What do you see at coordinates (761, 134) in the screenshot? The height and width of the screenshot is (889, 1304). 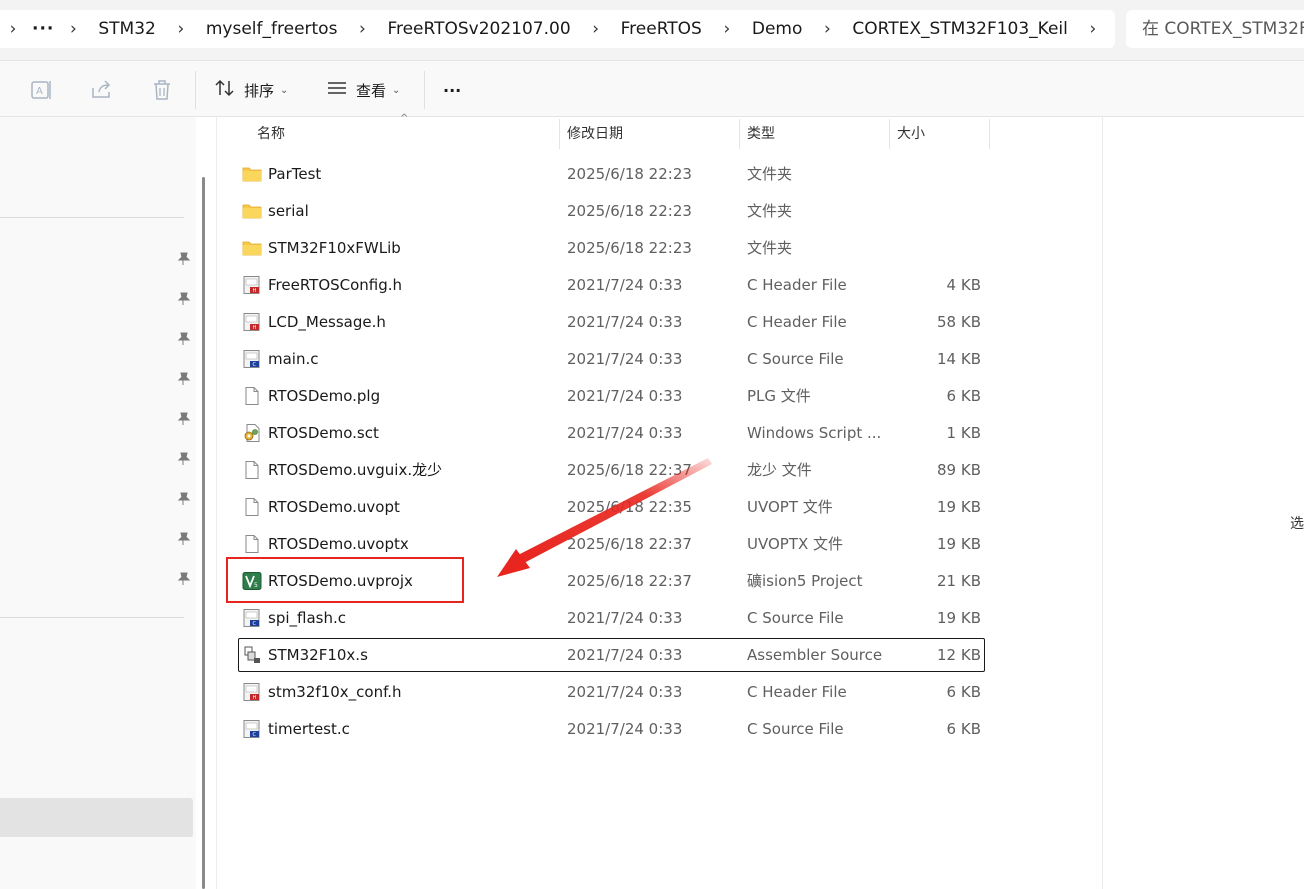 I see `column-header-type: 类型` at bounding box center [761, 134].